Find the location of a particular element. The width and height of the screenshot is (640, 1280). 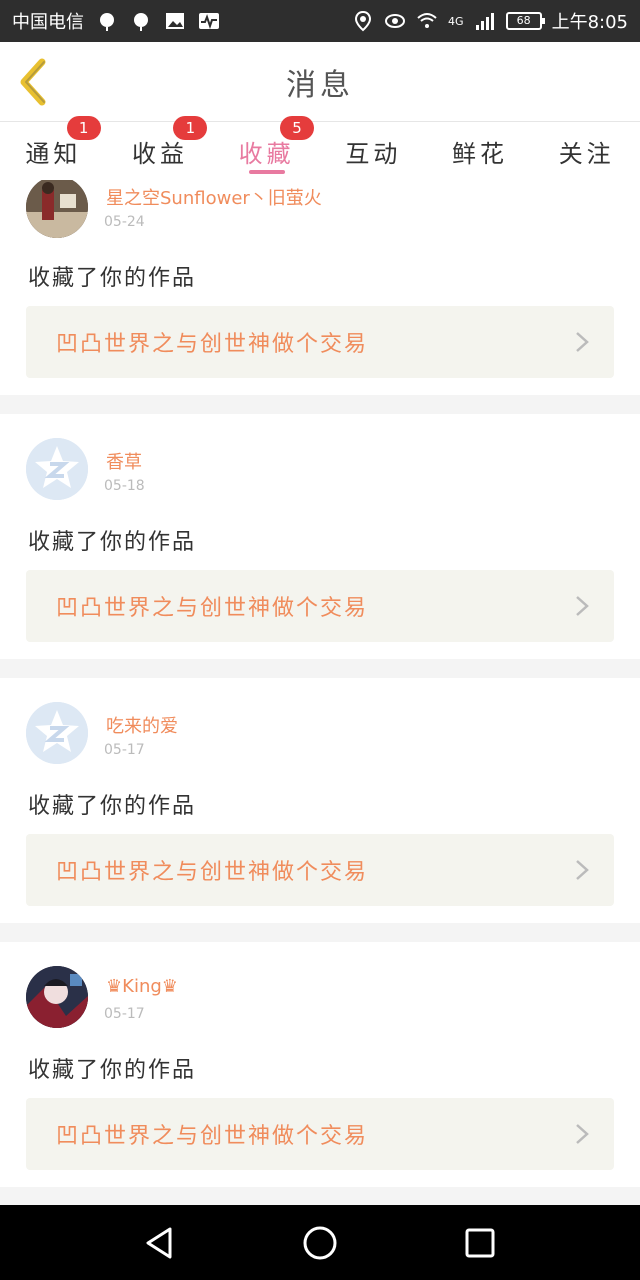

tab-label: 关注 is located at coordinates (586, 154).